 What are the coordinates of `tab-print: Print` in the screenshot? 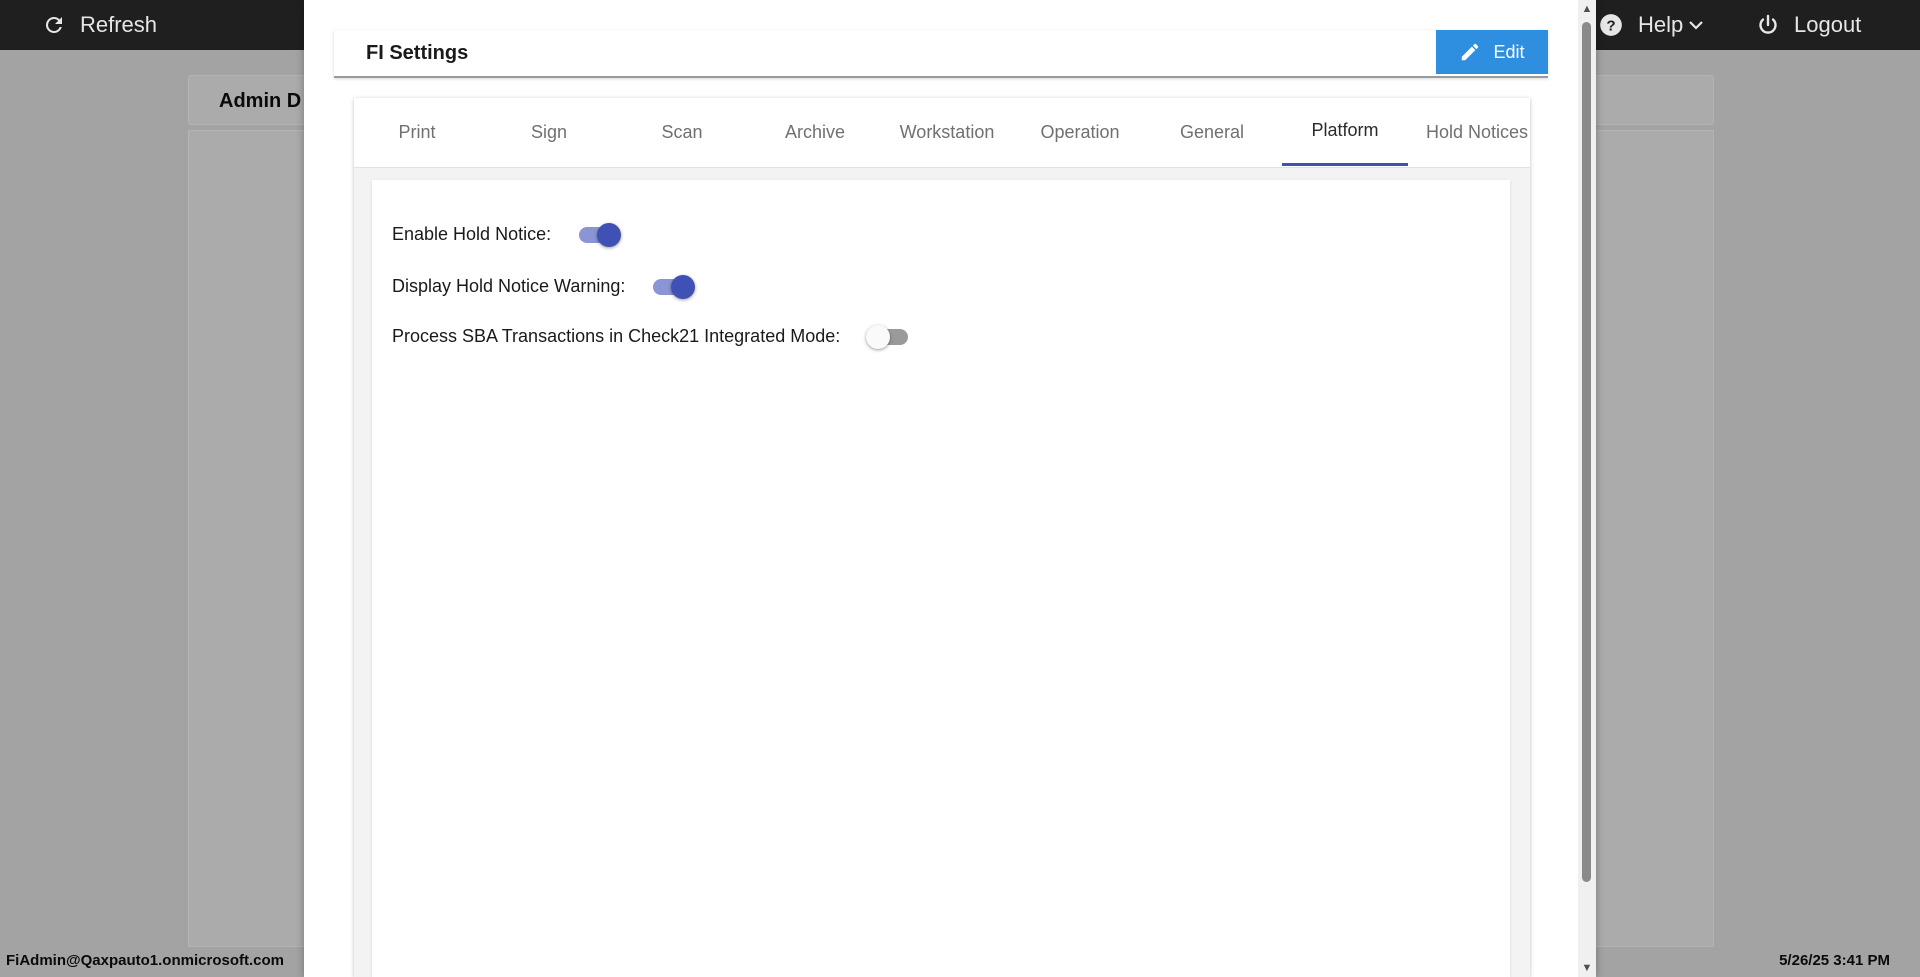 It's located at (417, 132).